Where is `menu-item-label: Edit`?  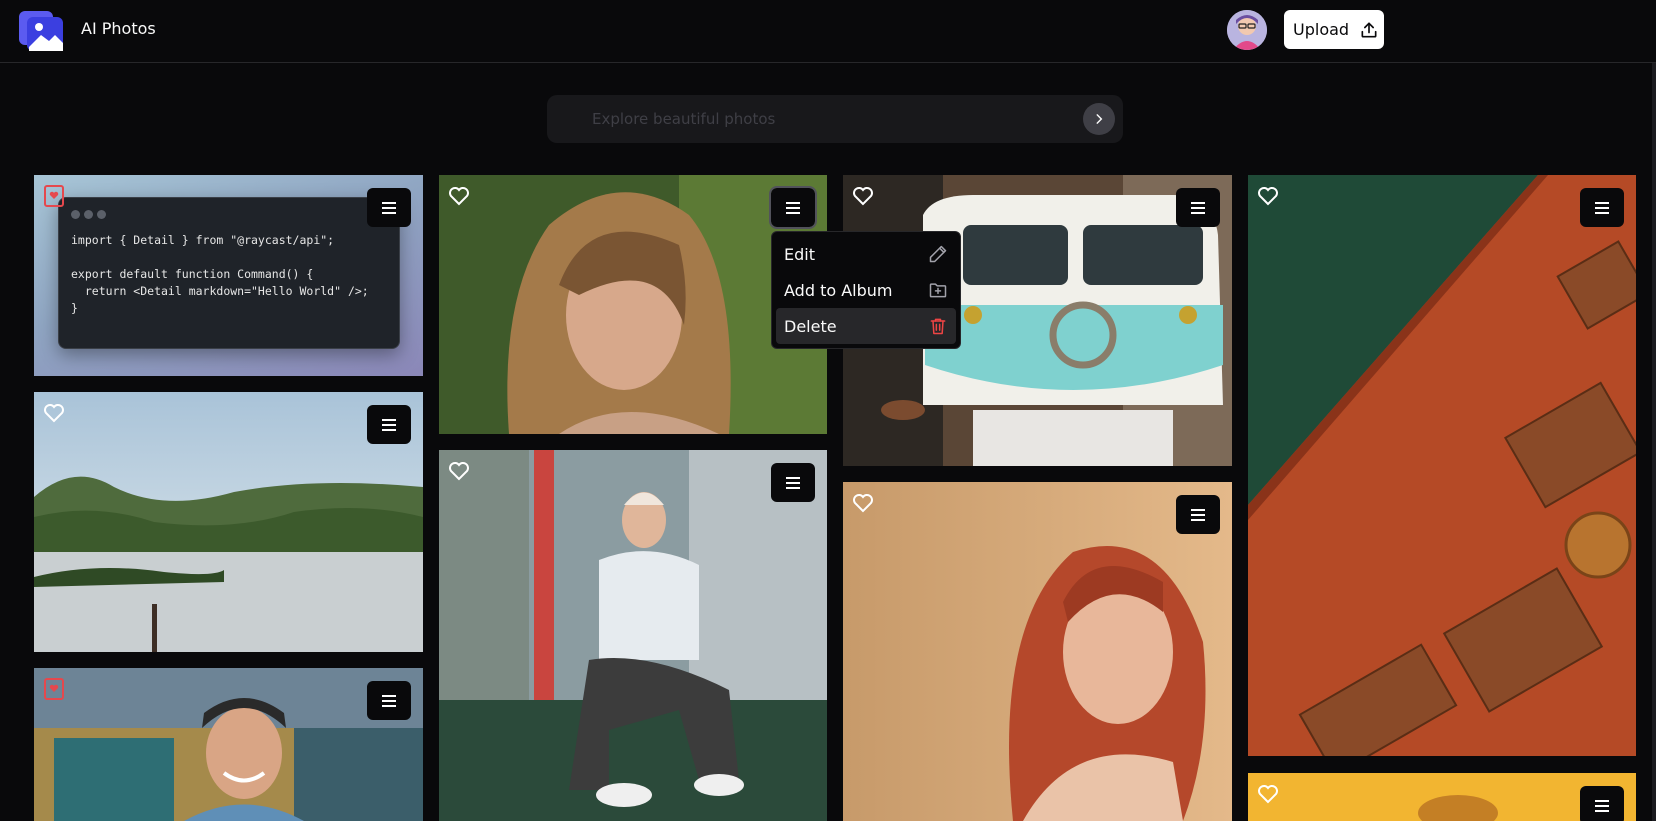
menu-item-label: Edit is located at coordinates (799, 254).